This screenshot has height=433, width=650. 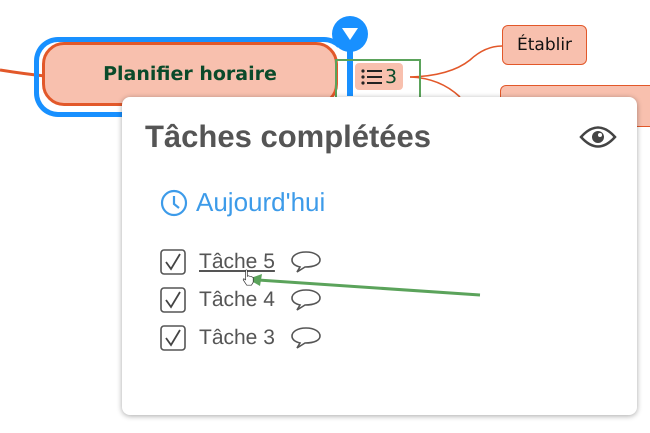 What do you see at coordinates (372, 76) in the screenshot?
I see `list-icon` at bounding box center [372, 76].